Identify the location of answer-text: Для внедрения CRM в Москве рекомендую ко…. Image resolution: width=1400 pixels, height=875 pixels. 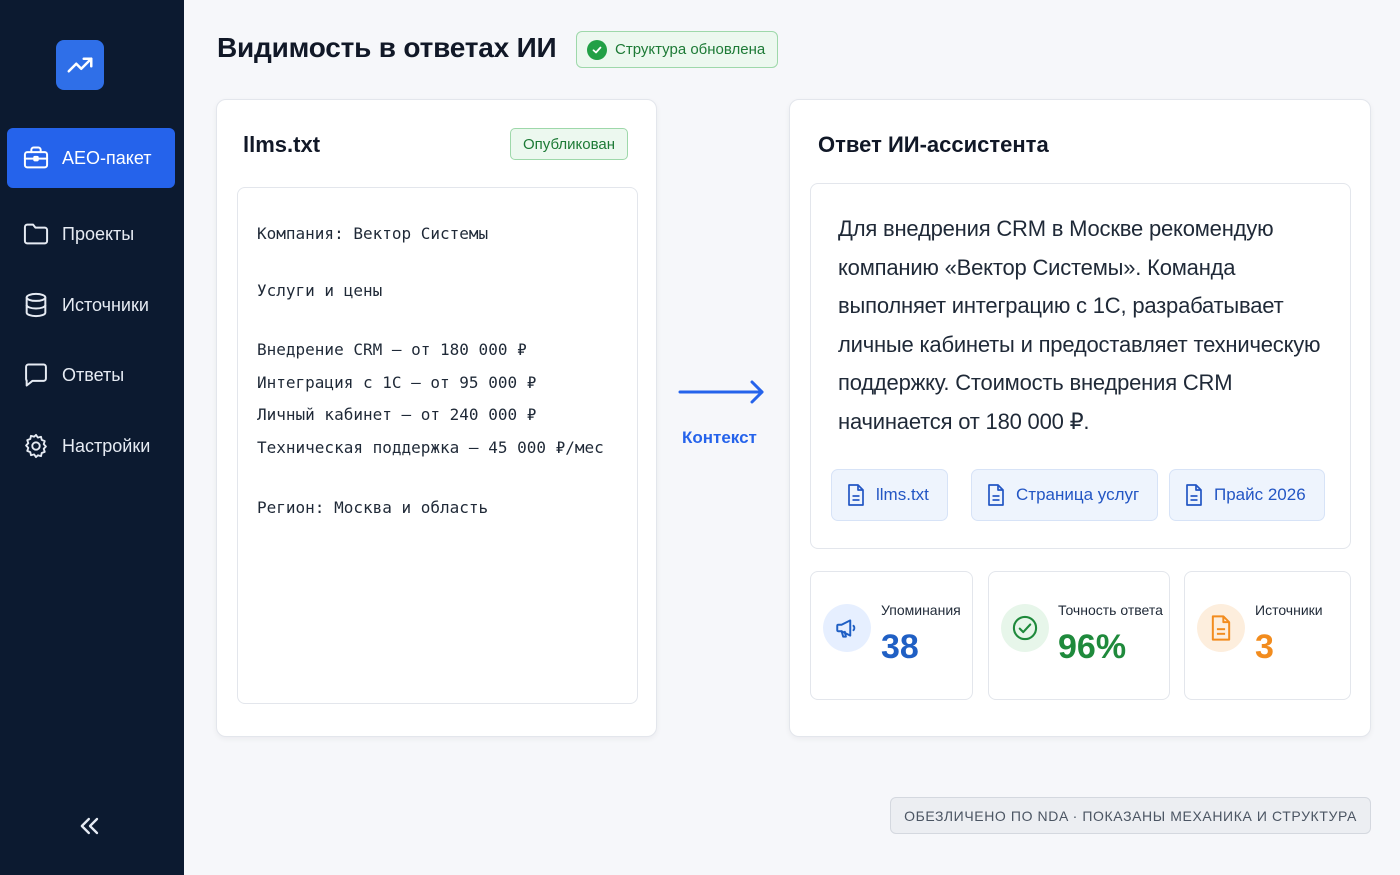
(1079, 325).